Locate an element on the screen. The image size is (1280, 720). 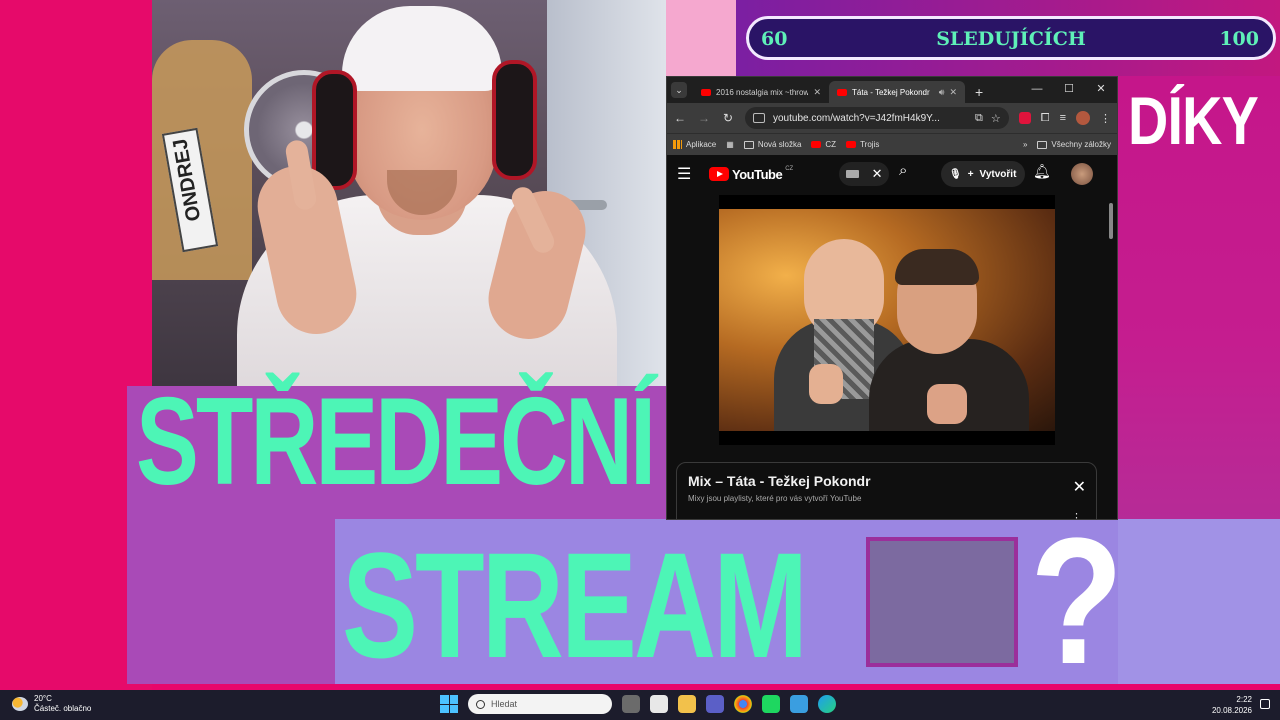
notification-icon is located at coordinates (1265, 704).